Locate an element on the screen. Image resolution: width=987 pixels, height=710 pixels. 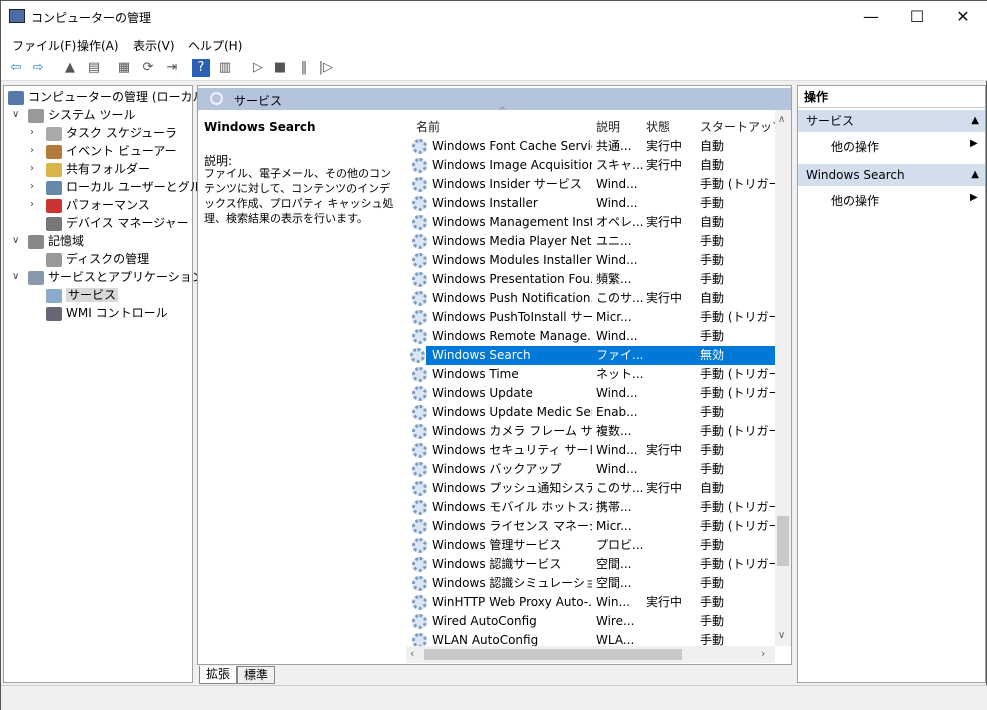
service-row: Windows Update Wind... 手動 (トリガー開 is located at coordinates (592, 393).